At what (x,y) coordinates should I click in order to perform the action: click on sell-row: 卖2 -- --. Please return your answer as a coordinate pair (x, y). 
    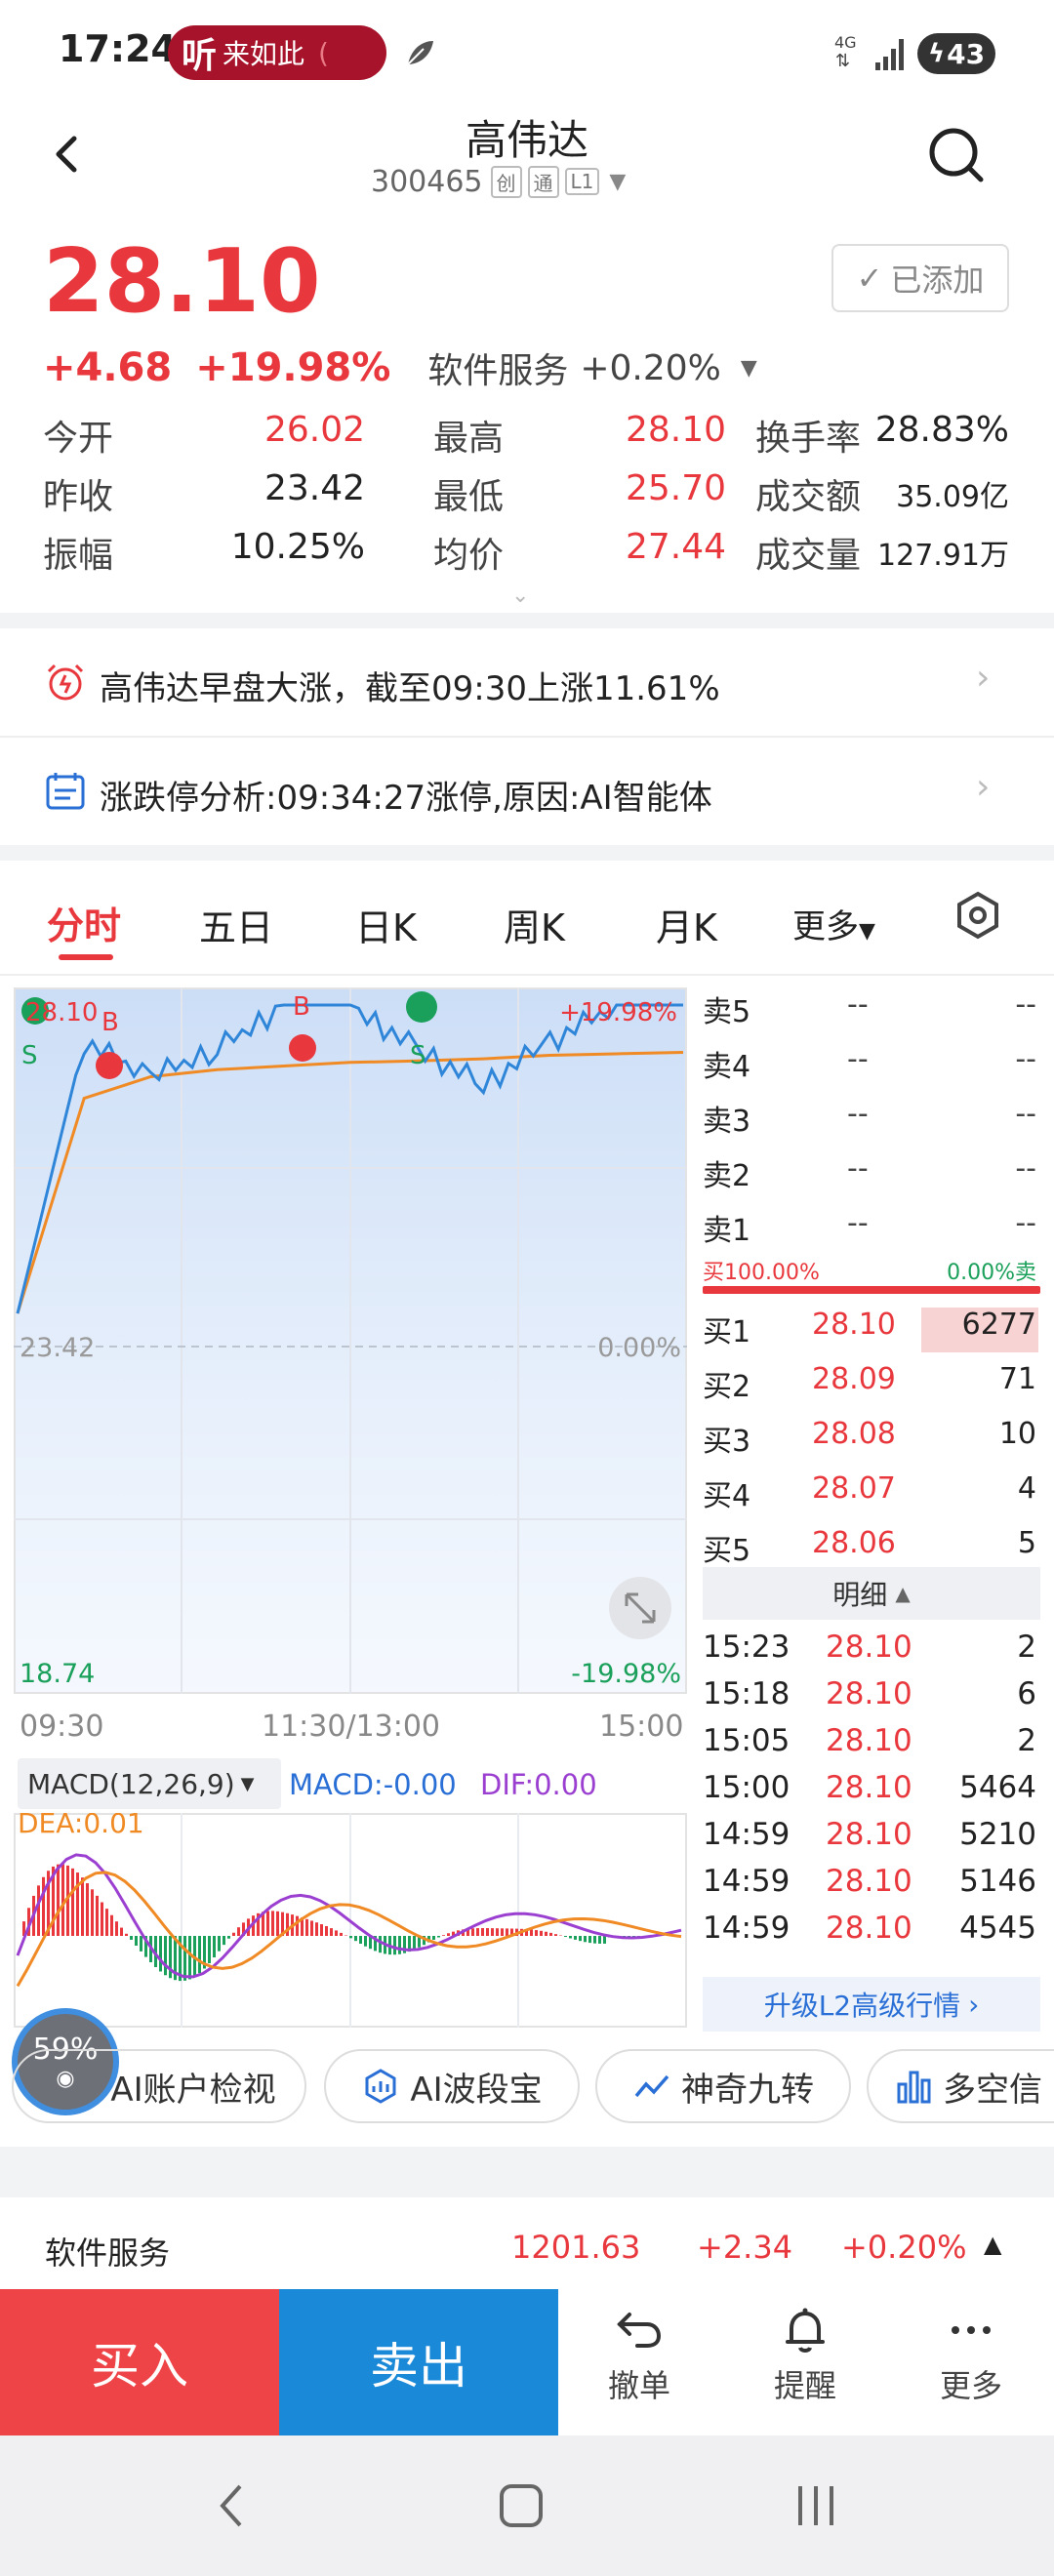
    Looking at the image, I should click on (872, 1174).